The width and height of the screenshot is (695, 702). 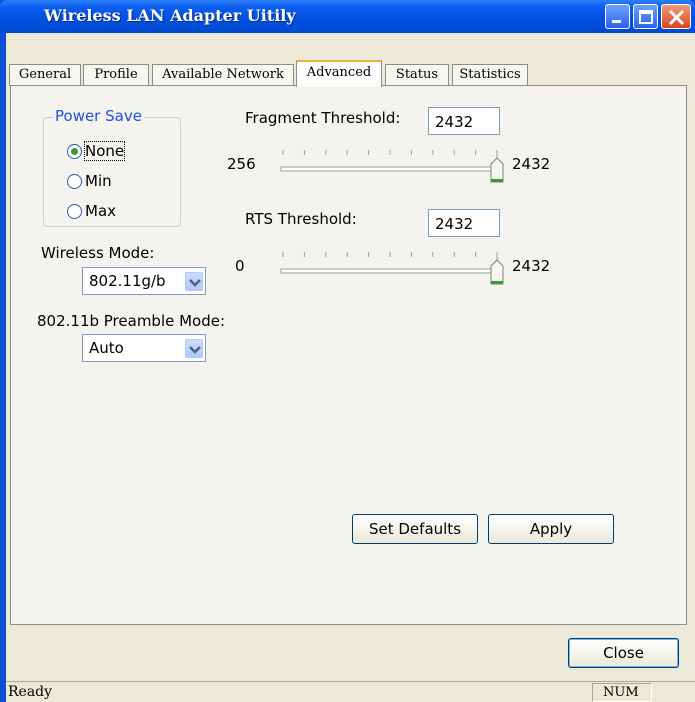 What do you see at coordinates (241, 164) in the screenshot?
I see `fragment-min-label: 256` at bounding box center [241, 164].